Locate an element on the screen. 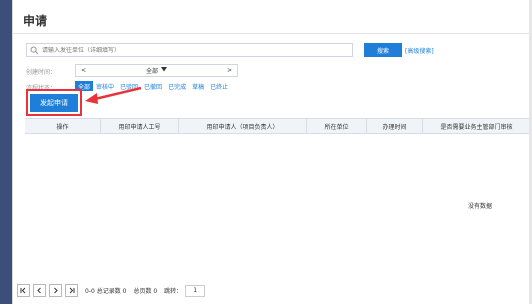 The image size is (532, 304). total-pages: 总页数 0 is located at coordinates (145, 291).